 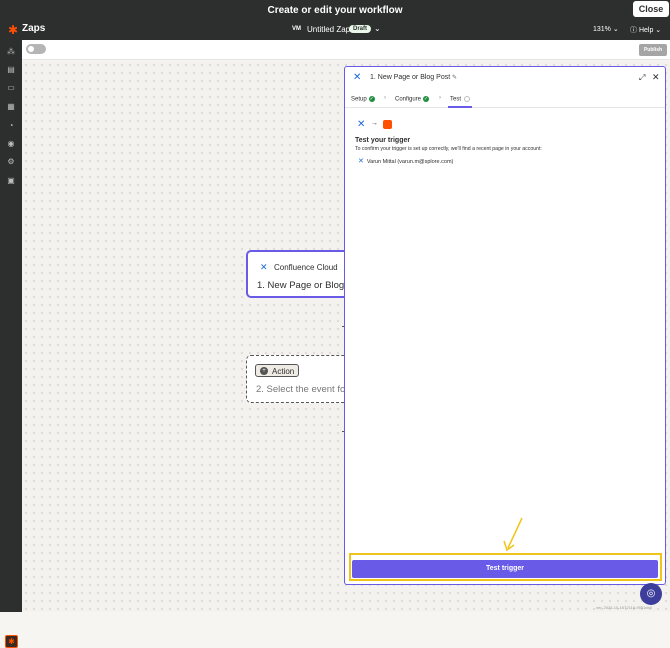 What do you see at coordinates (397, 125) in the screenshot?
I see `trigger-app-icons: ✕ →` at bounding box center [397, 125].